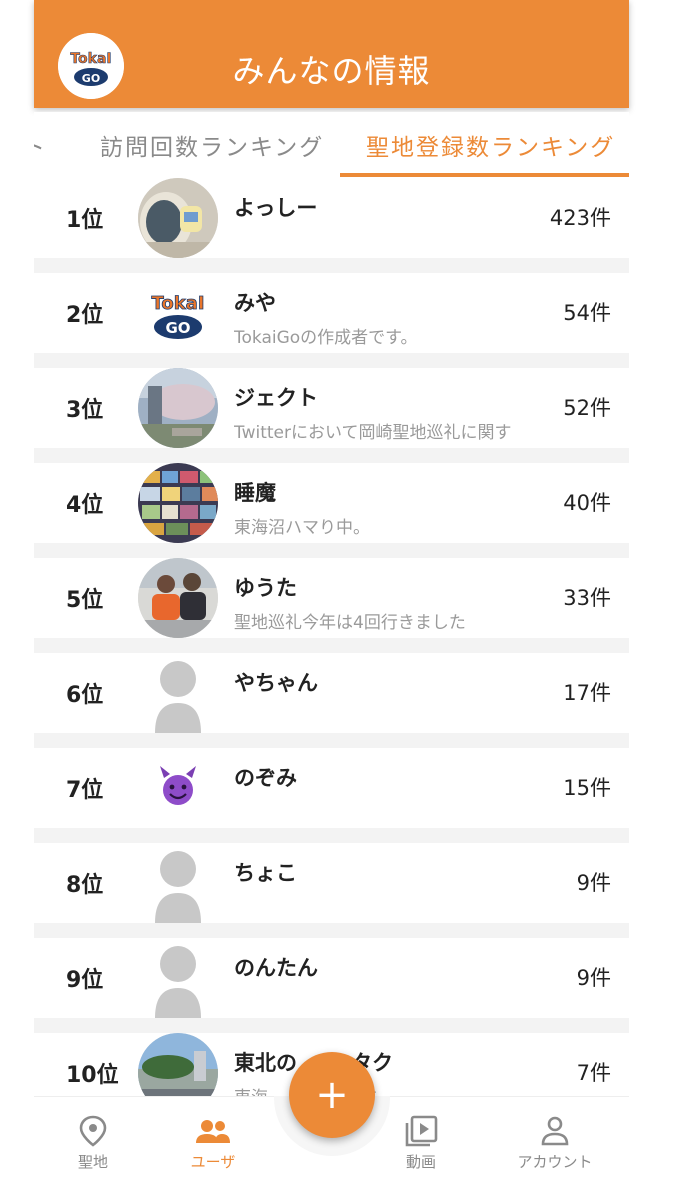 This screenshot has width=675, height=1201. Describe the element at coordinates (251, 1092) in the screenshot. I see `user-bio-head: 東海` at that location.